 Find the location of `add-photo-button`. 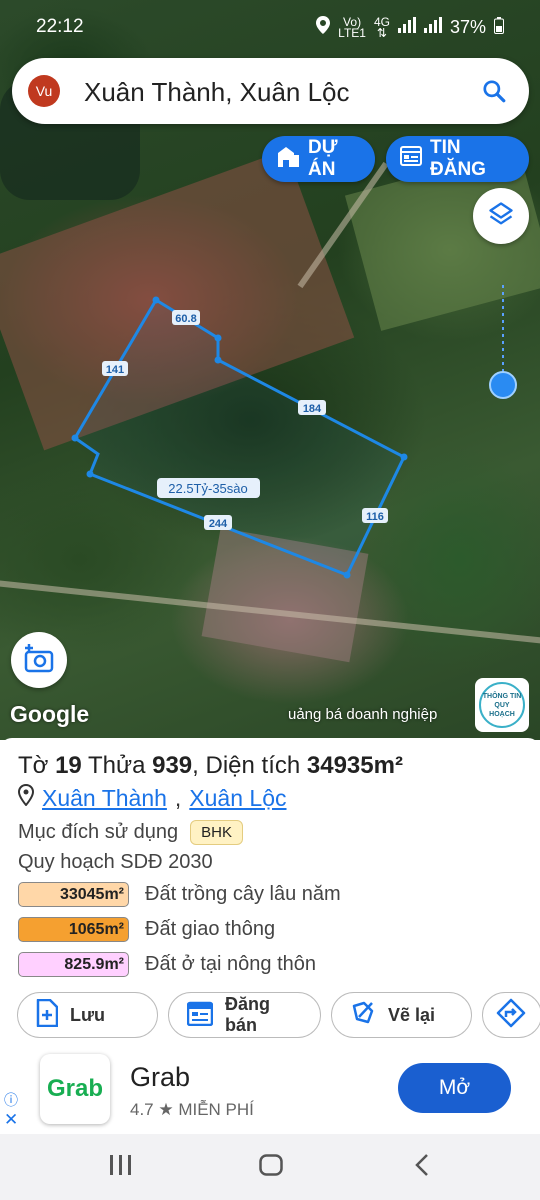

add-photo-button is located at coordinates (39, 660).